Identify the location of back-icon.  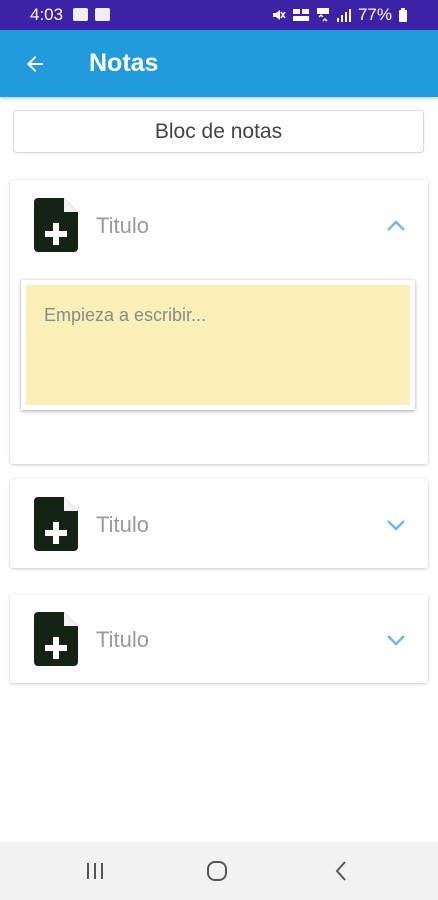
(340, 871).